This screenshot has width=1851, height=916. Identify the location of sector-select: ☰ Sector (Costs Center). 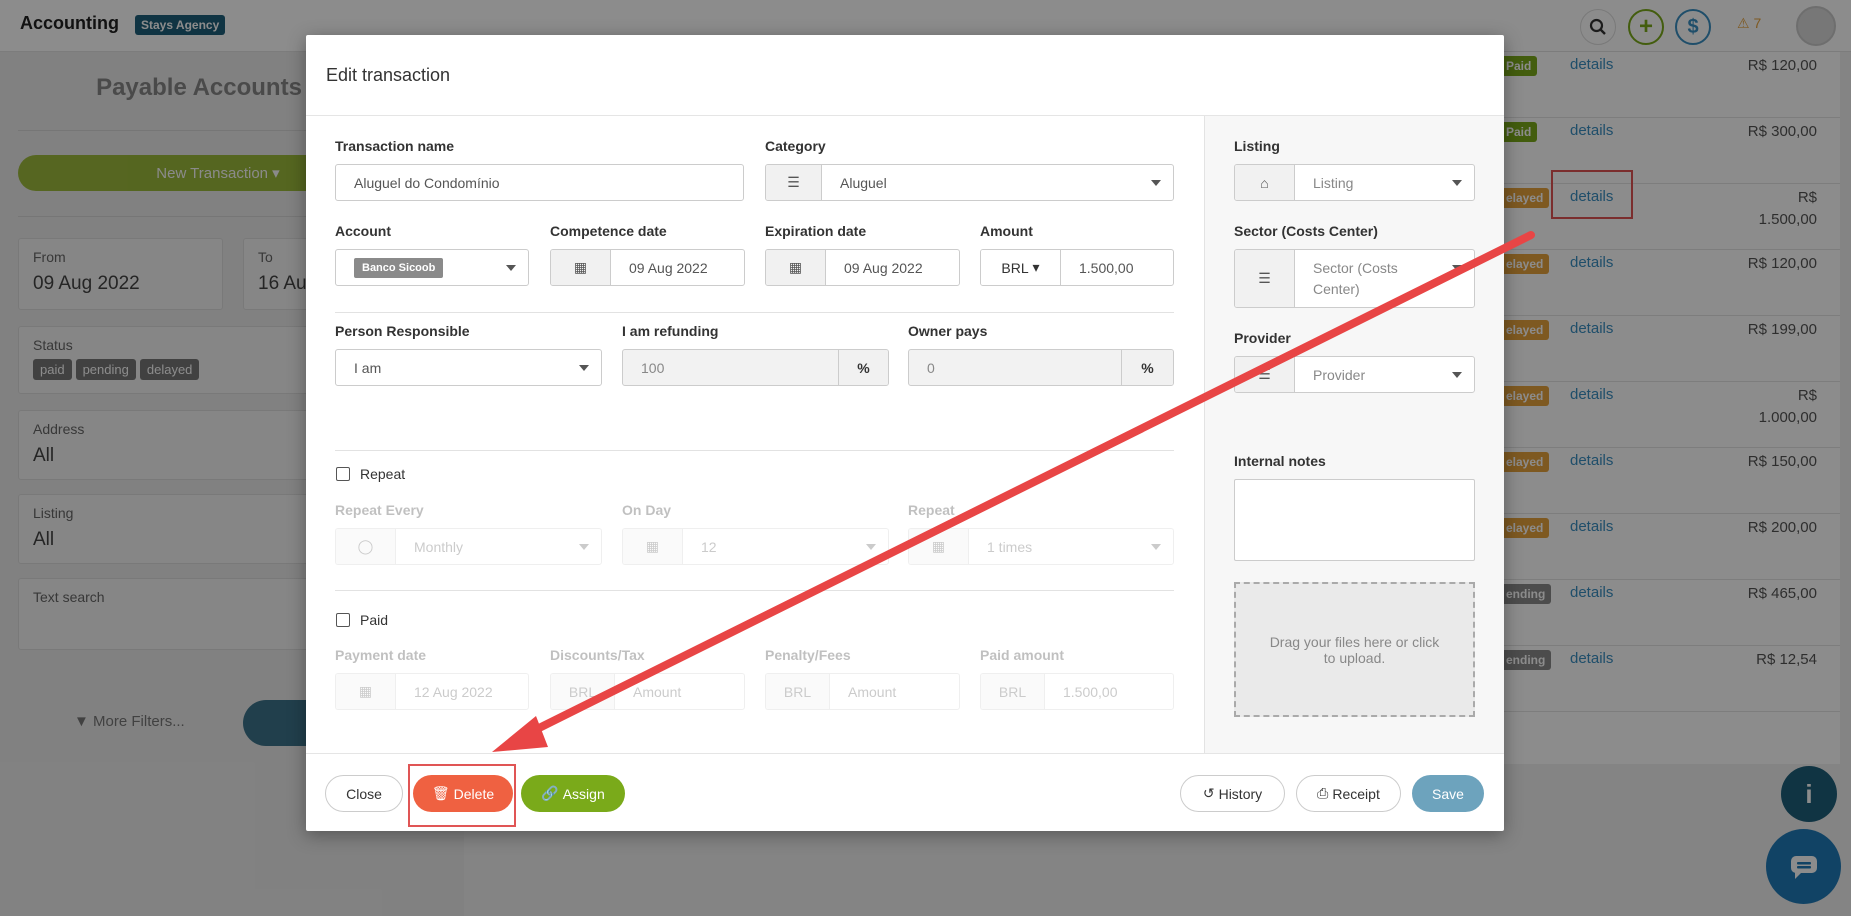
(1354, 278).